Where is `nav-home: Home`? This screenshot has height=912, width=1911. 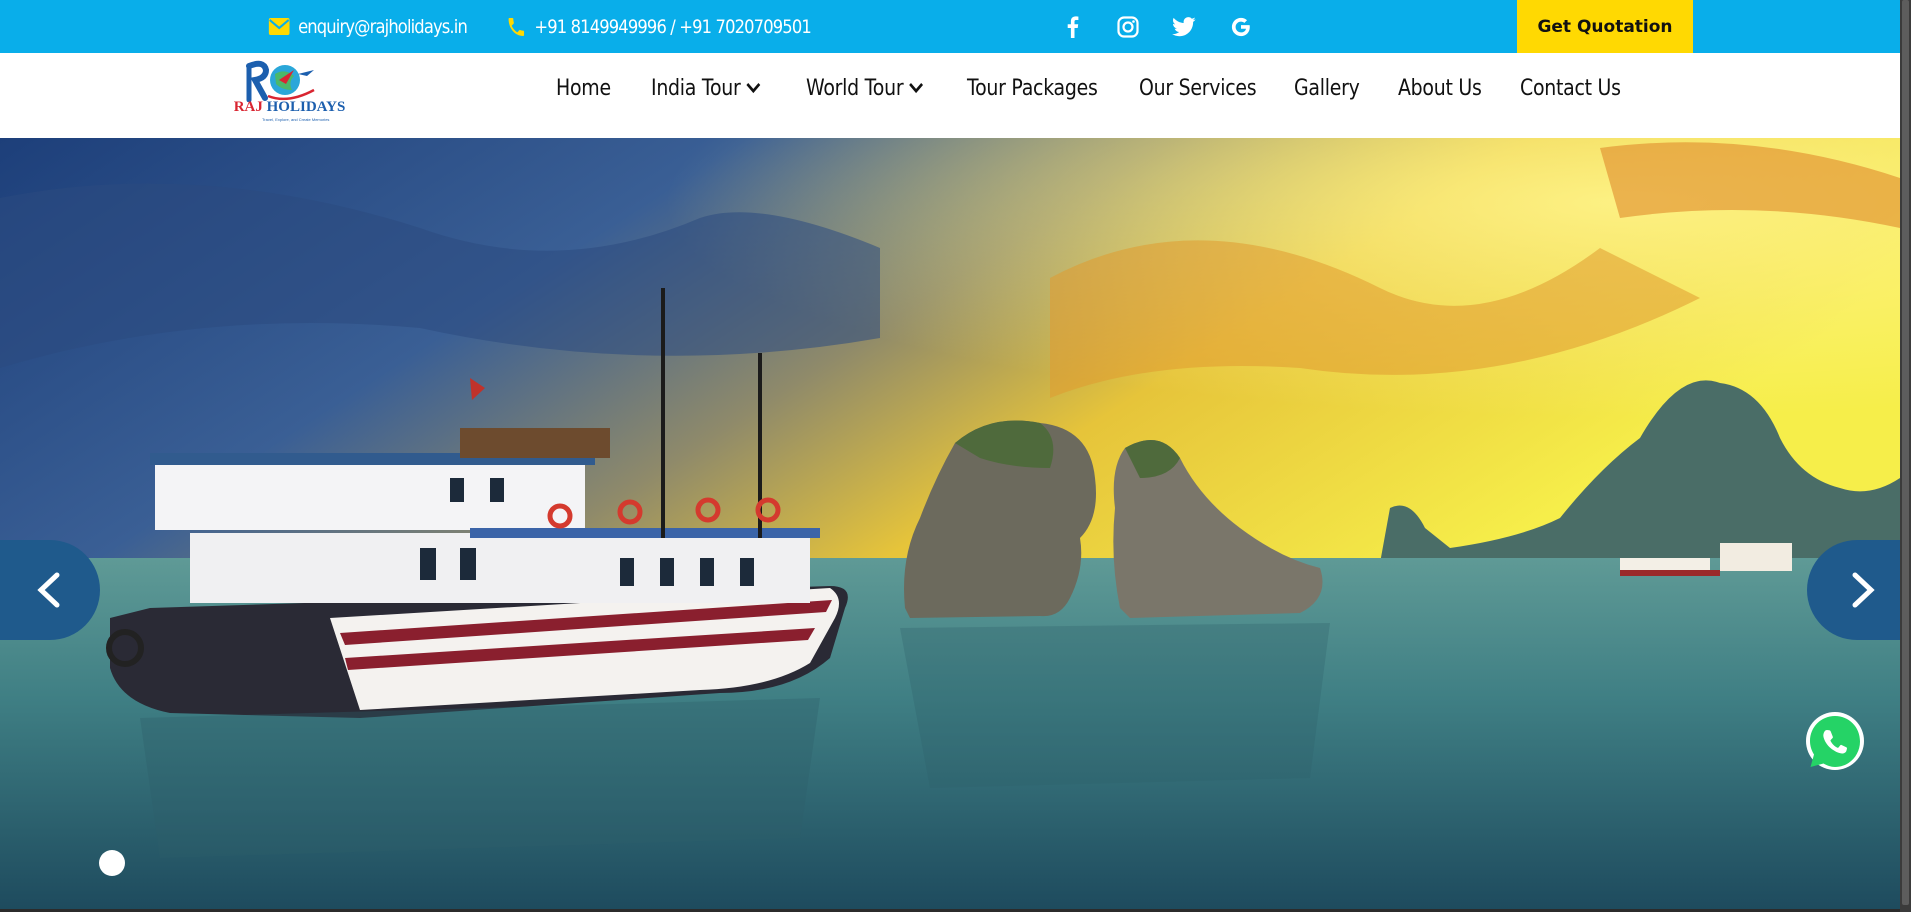
nav-home: Home is located at coordinates (583, 88).